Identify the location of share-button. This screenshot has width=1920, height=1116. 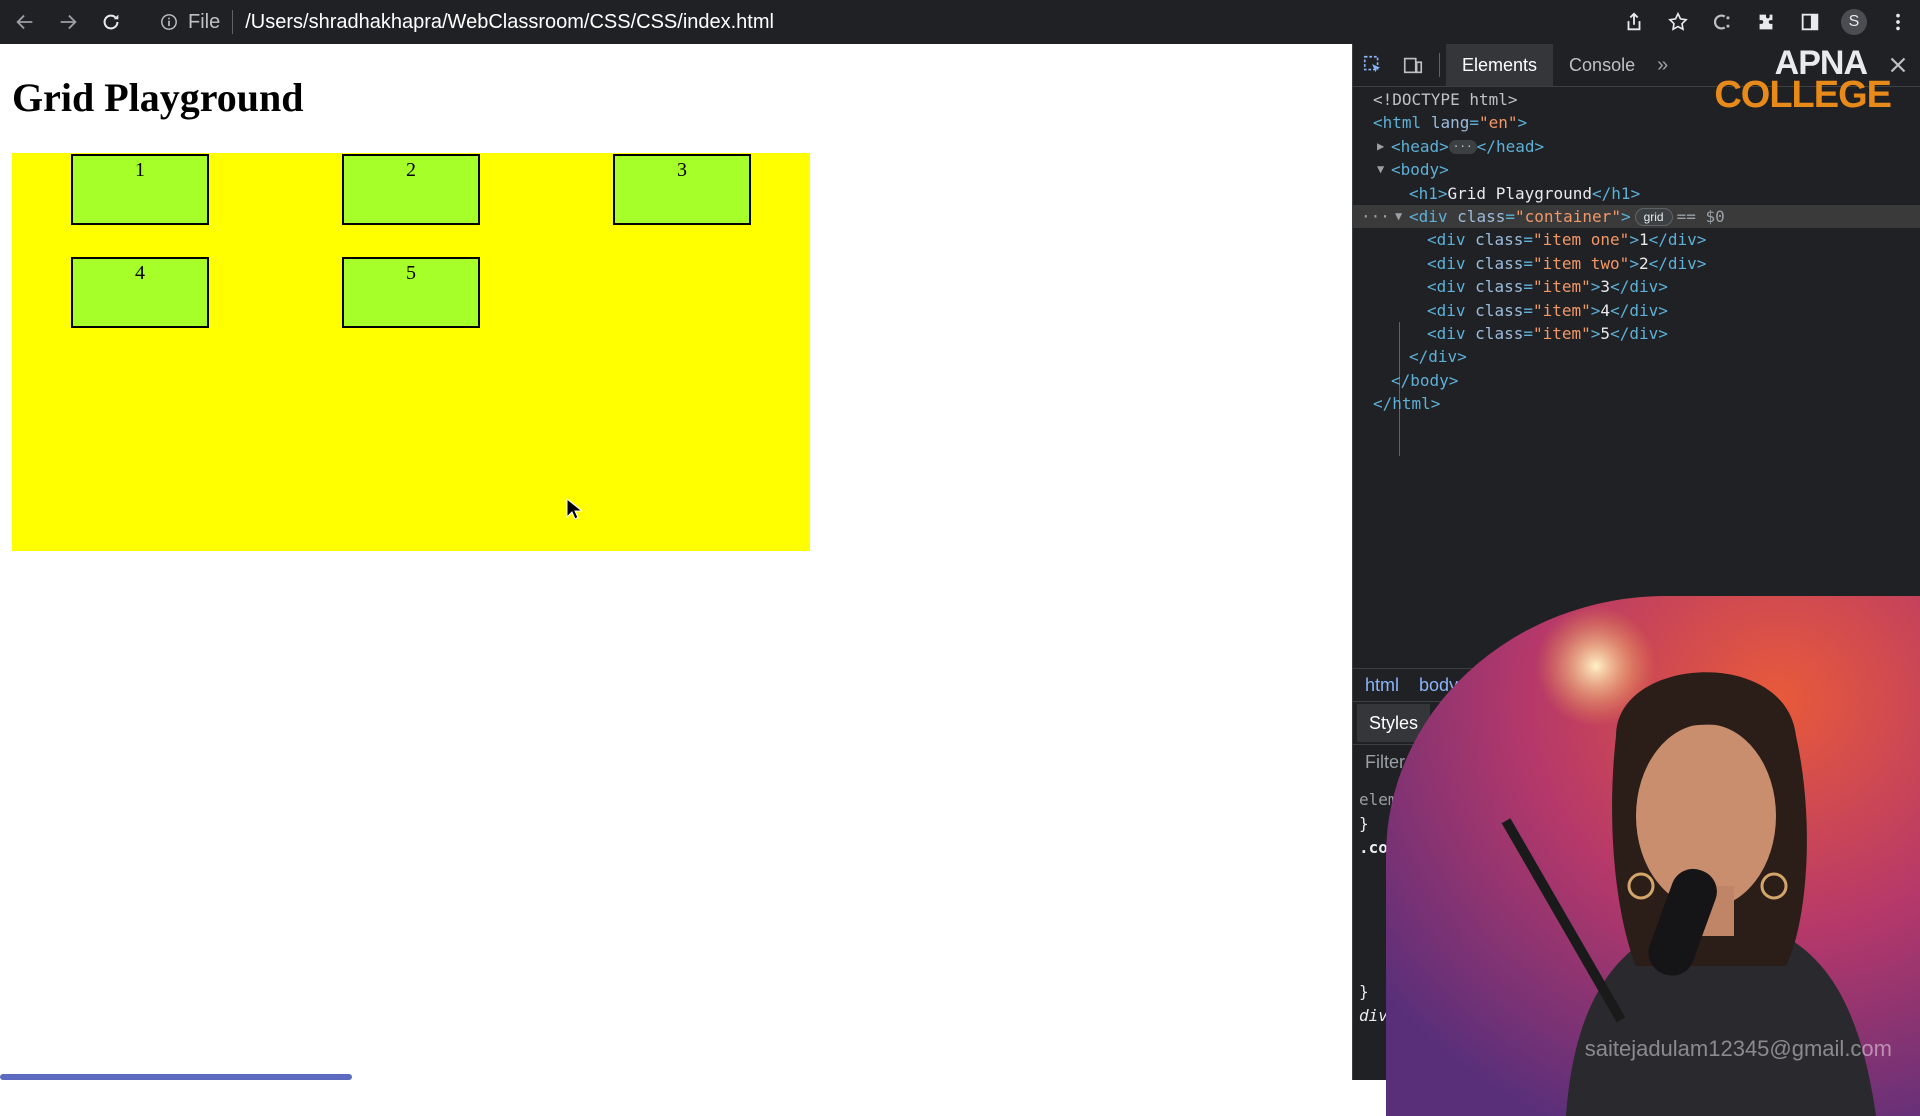
(1634, 22).